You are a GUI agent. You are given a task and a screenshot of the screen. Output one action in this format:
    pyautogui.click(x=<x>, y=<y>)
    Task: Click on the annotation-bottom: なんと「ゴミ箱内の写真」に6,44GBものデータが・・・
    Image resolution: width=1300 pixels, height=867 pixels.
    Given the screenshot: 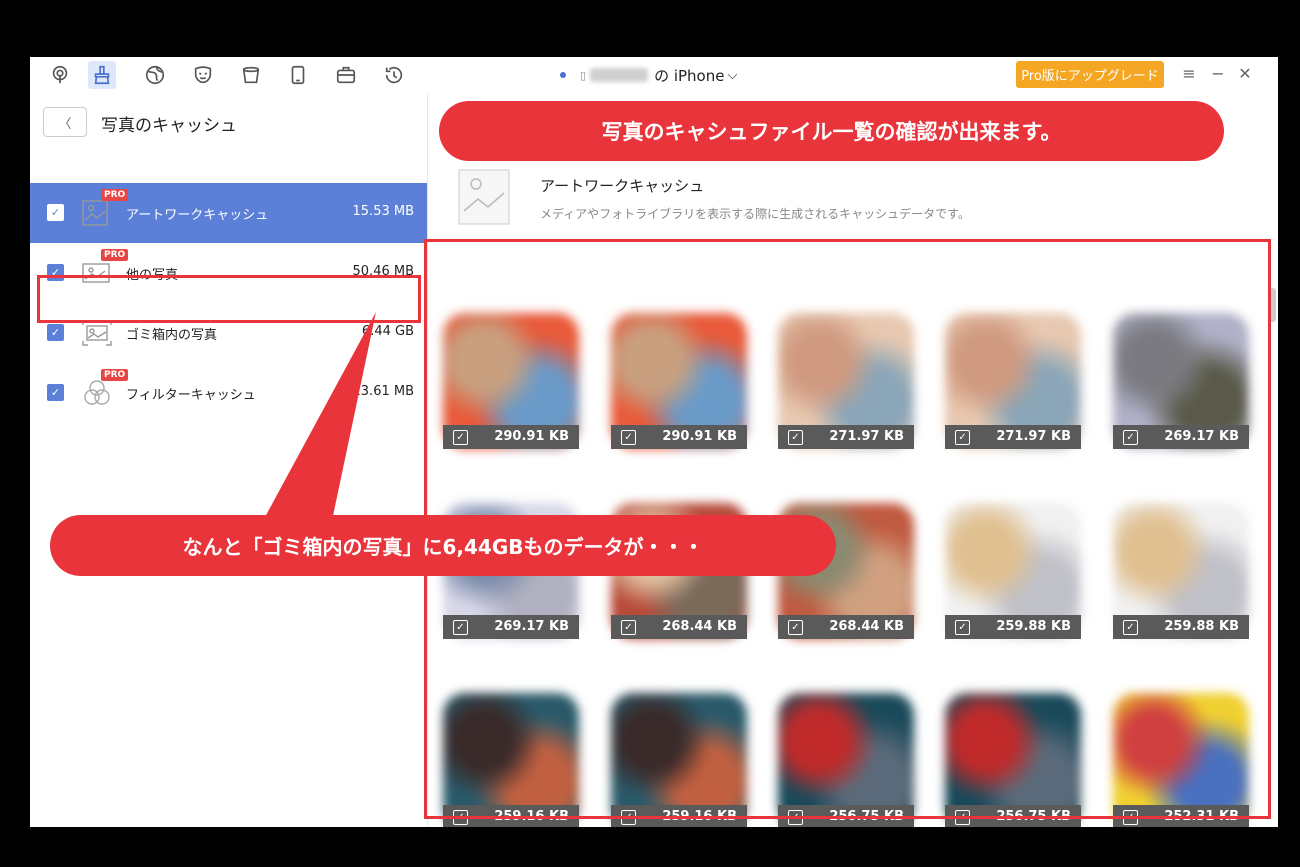 What is the action you would take?
    pyautogui.click(x=443, y=545)
    